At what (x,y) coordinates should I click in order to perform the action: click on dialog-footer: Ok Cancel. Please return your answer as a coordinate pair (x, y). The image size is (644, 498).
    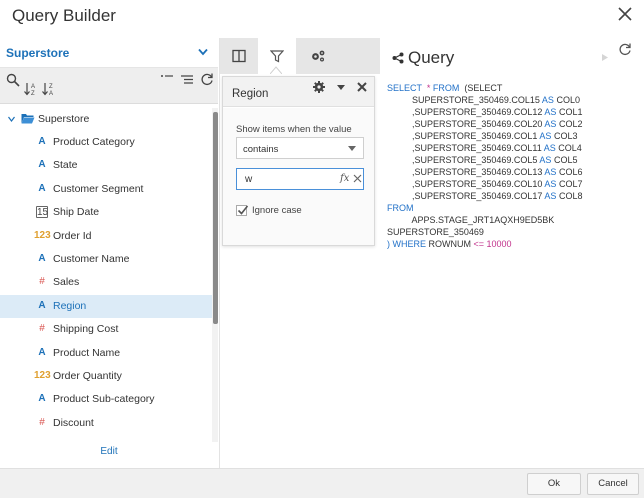
    Looking at the image, I should click on (322, 483).